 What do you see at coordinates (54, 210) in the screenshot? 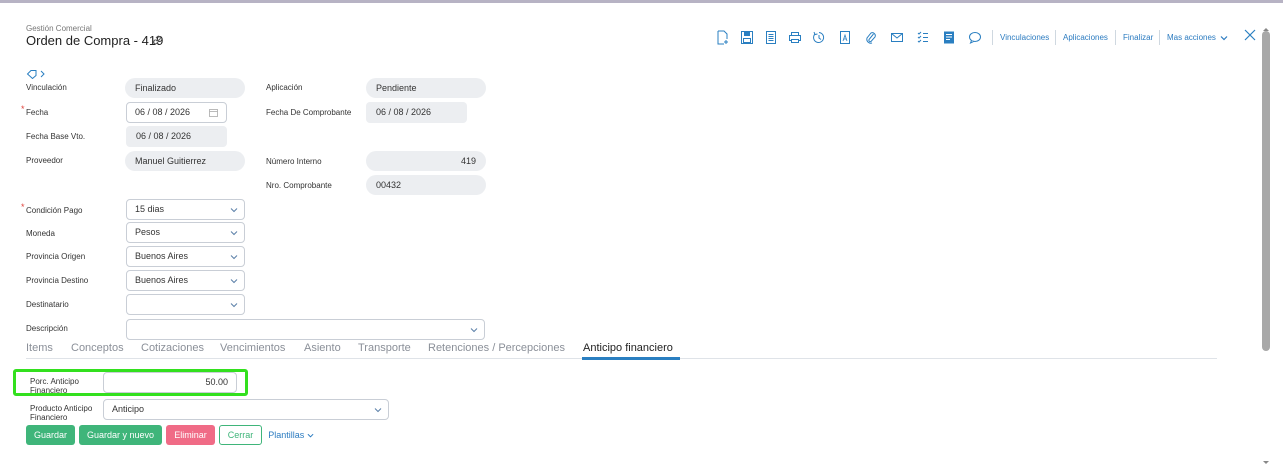
I see `condicion-pago-label: Condición Pago` at bounding box center [54, 210].